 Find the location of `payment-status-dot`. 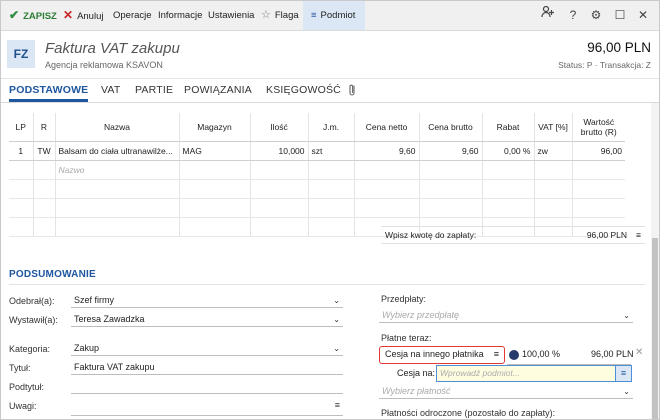

payment-status-dot is located at coordinates (514, 355).